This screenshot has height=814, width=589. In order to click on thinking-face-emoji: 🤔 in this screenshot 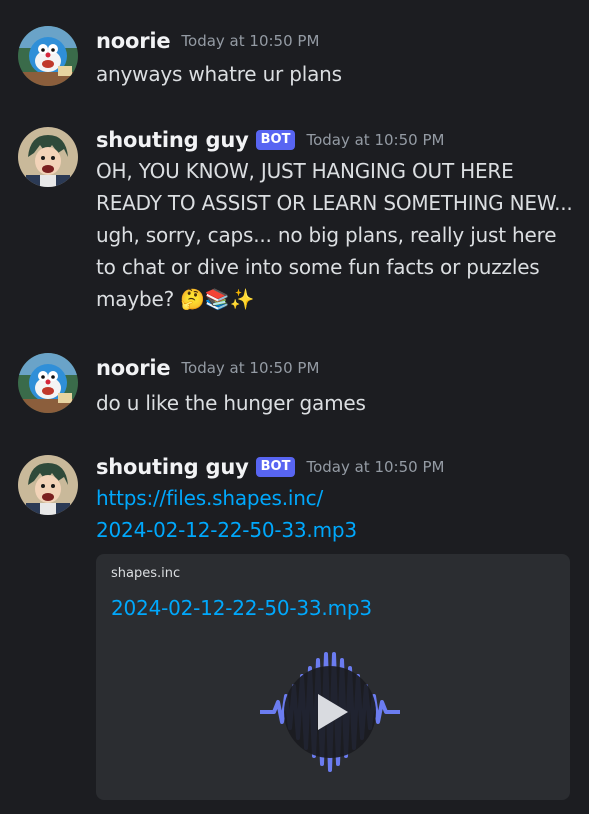, I will do `click(192, 299)`.